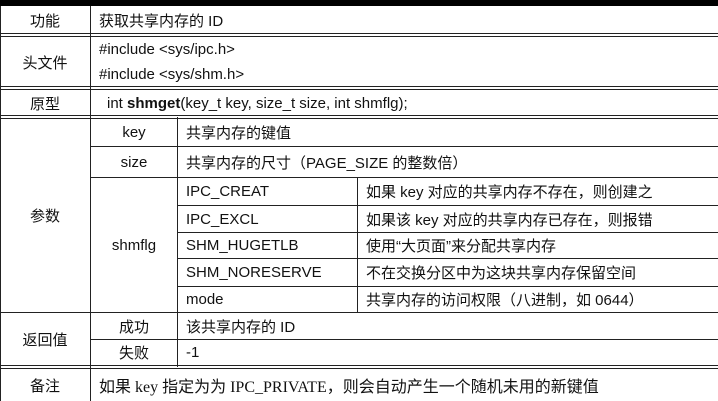 The image size is (718, 401). I want to click on flag-desc: 如果该 key 对应的共享内存已存在，则报错, so click(509, 220).